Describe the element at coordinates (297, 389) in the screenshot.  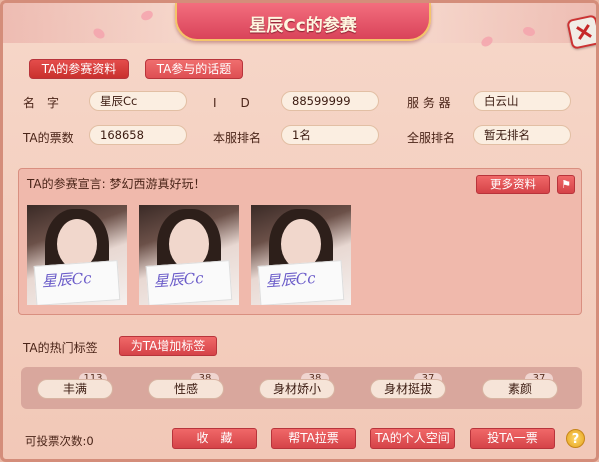
I see `tag-item: 身材娇小` at that location.